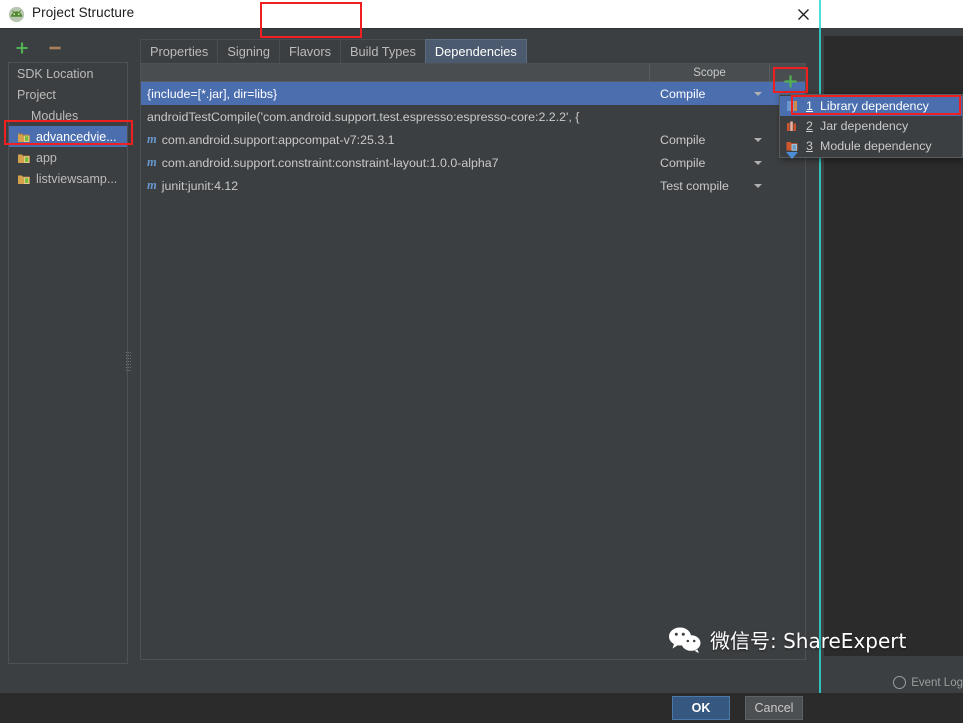 This screenshot has height=723, width=963. Describe the element at coordinates (803, 14) in the screenshot. I see `close-icon` at that location.